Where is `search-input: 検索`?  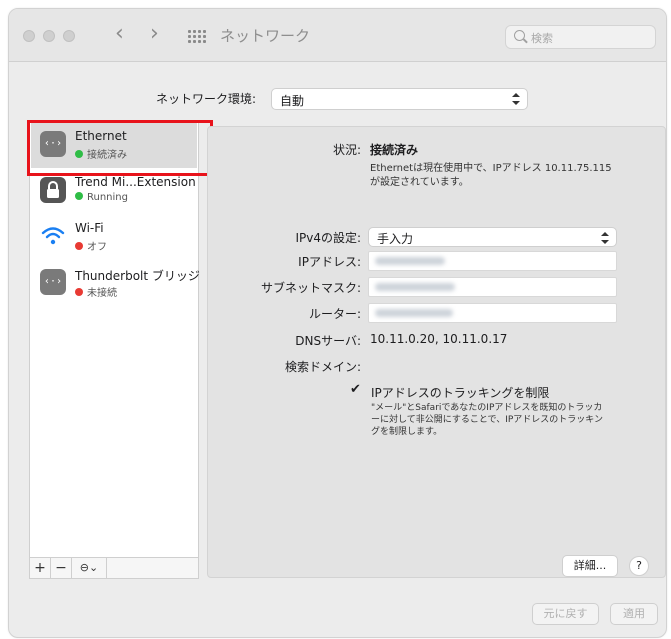
search-input: 検索 is located at coordinates (580, 37).